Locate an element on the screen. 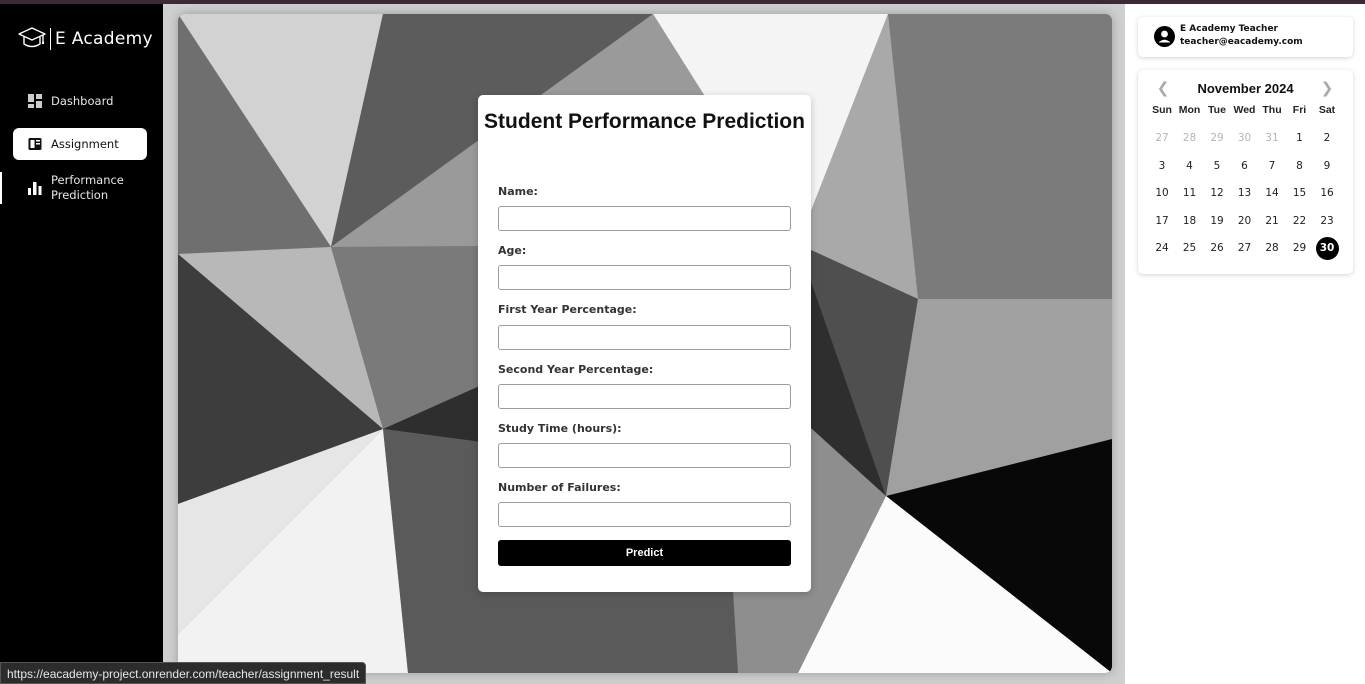 This screenshot has height=684, width=1365. calendar-day: 5 is located at coordinates (1217, 166).